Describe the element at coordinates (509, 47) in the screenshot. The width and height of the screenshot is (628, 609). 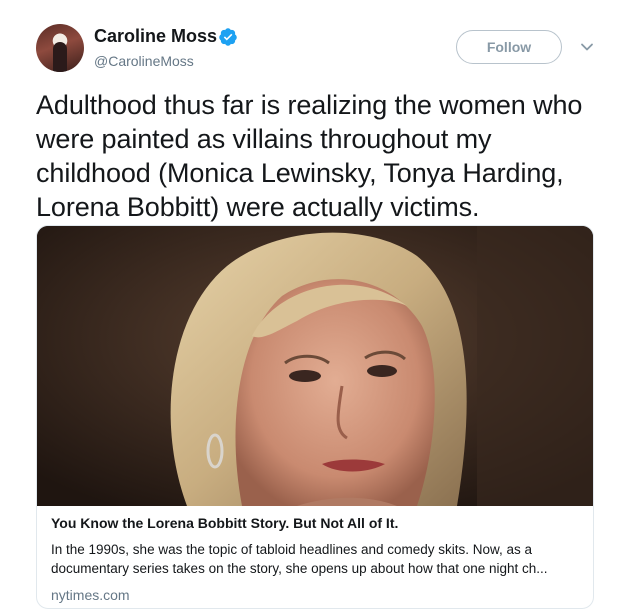
I see `follow-button: Follow` at that location.